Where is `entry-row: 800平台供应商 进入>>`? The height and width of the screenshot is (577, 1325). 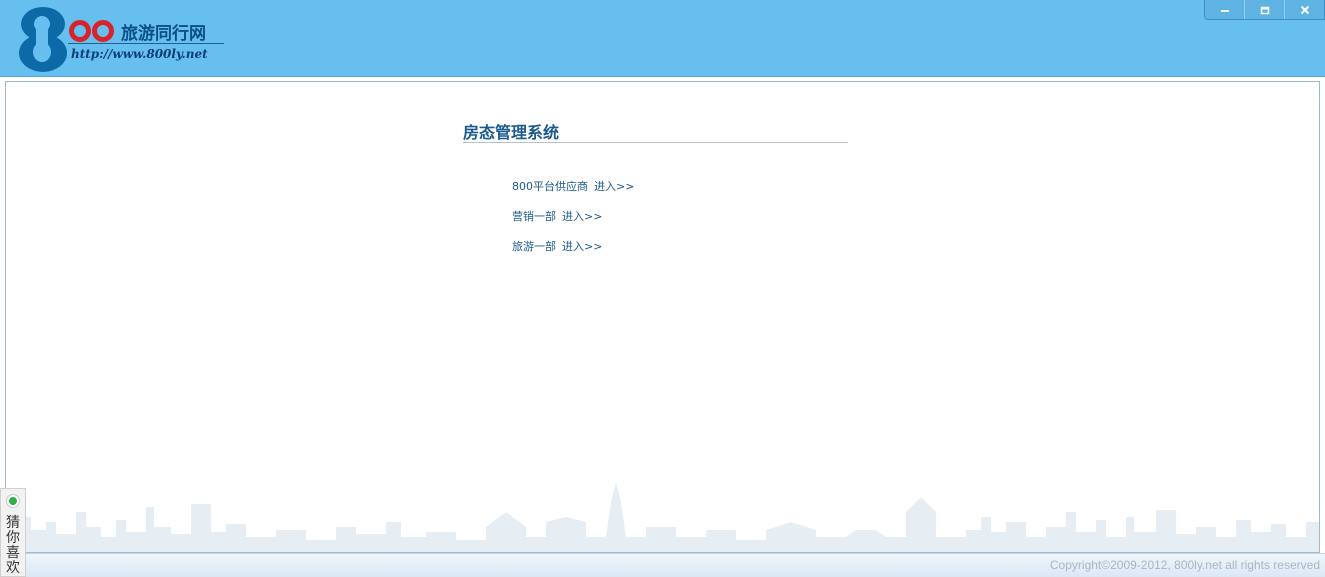
entry-row: 800平台供应商 进入>> is located at coordinates (573, 186).